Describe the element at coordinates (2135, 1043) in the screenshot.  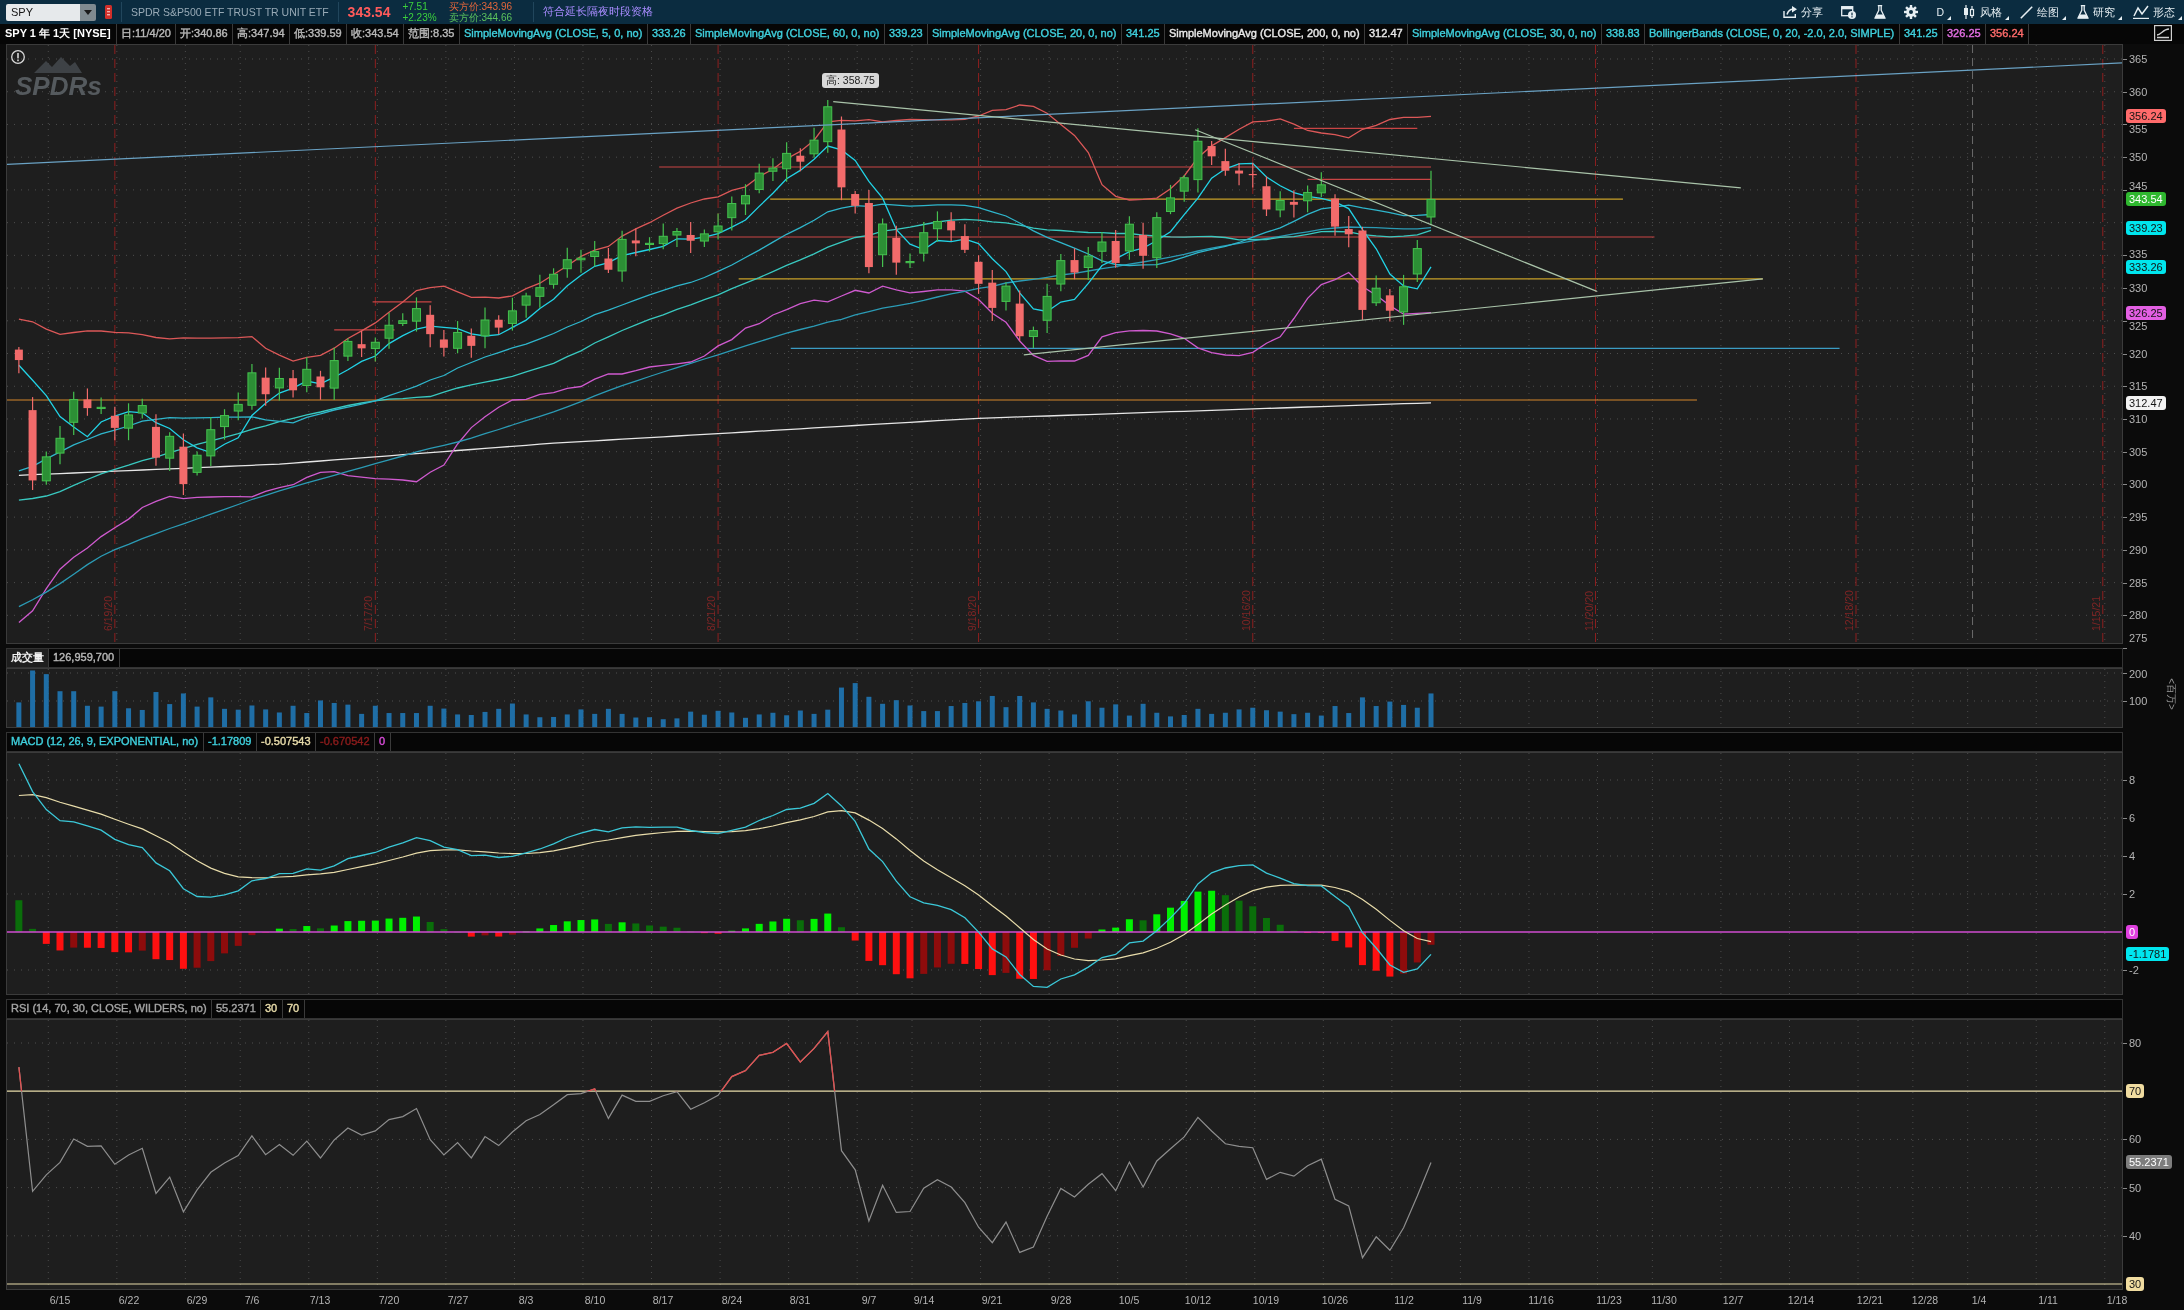
I see `axis-label: 80` at that location.